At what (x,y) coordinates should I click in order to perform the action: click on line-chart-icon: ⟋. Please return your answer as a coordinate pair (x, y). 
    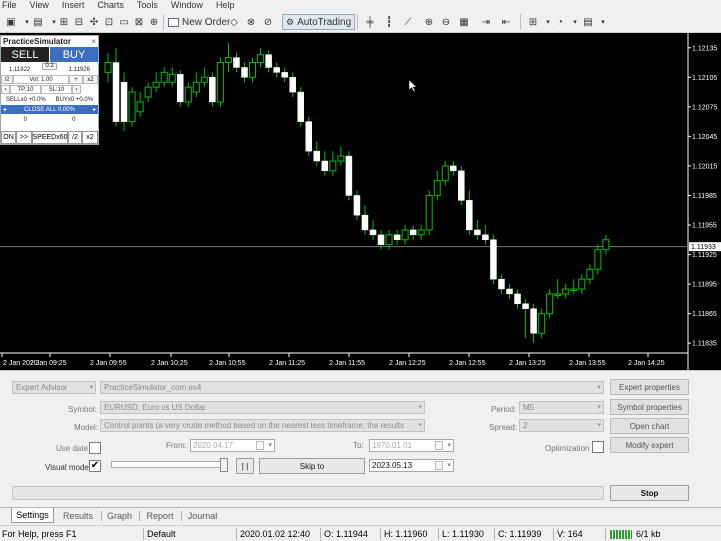
    Looking at the image, I should click on (408, 22).